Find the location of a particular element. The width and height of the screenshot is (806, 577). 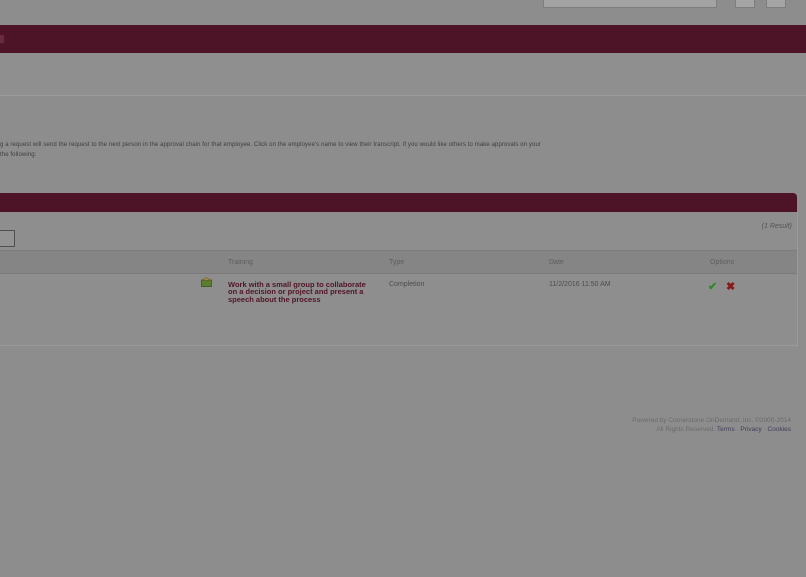

footer-link-terms: Terms is located at coordinates (726, 429).